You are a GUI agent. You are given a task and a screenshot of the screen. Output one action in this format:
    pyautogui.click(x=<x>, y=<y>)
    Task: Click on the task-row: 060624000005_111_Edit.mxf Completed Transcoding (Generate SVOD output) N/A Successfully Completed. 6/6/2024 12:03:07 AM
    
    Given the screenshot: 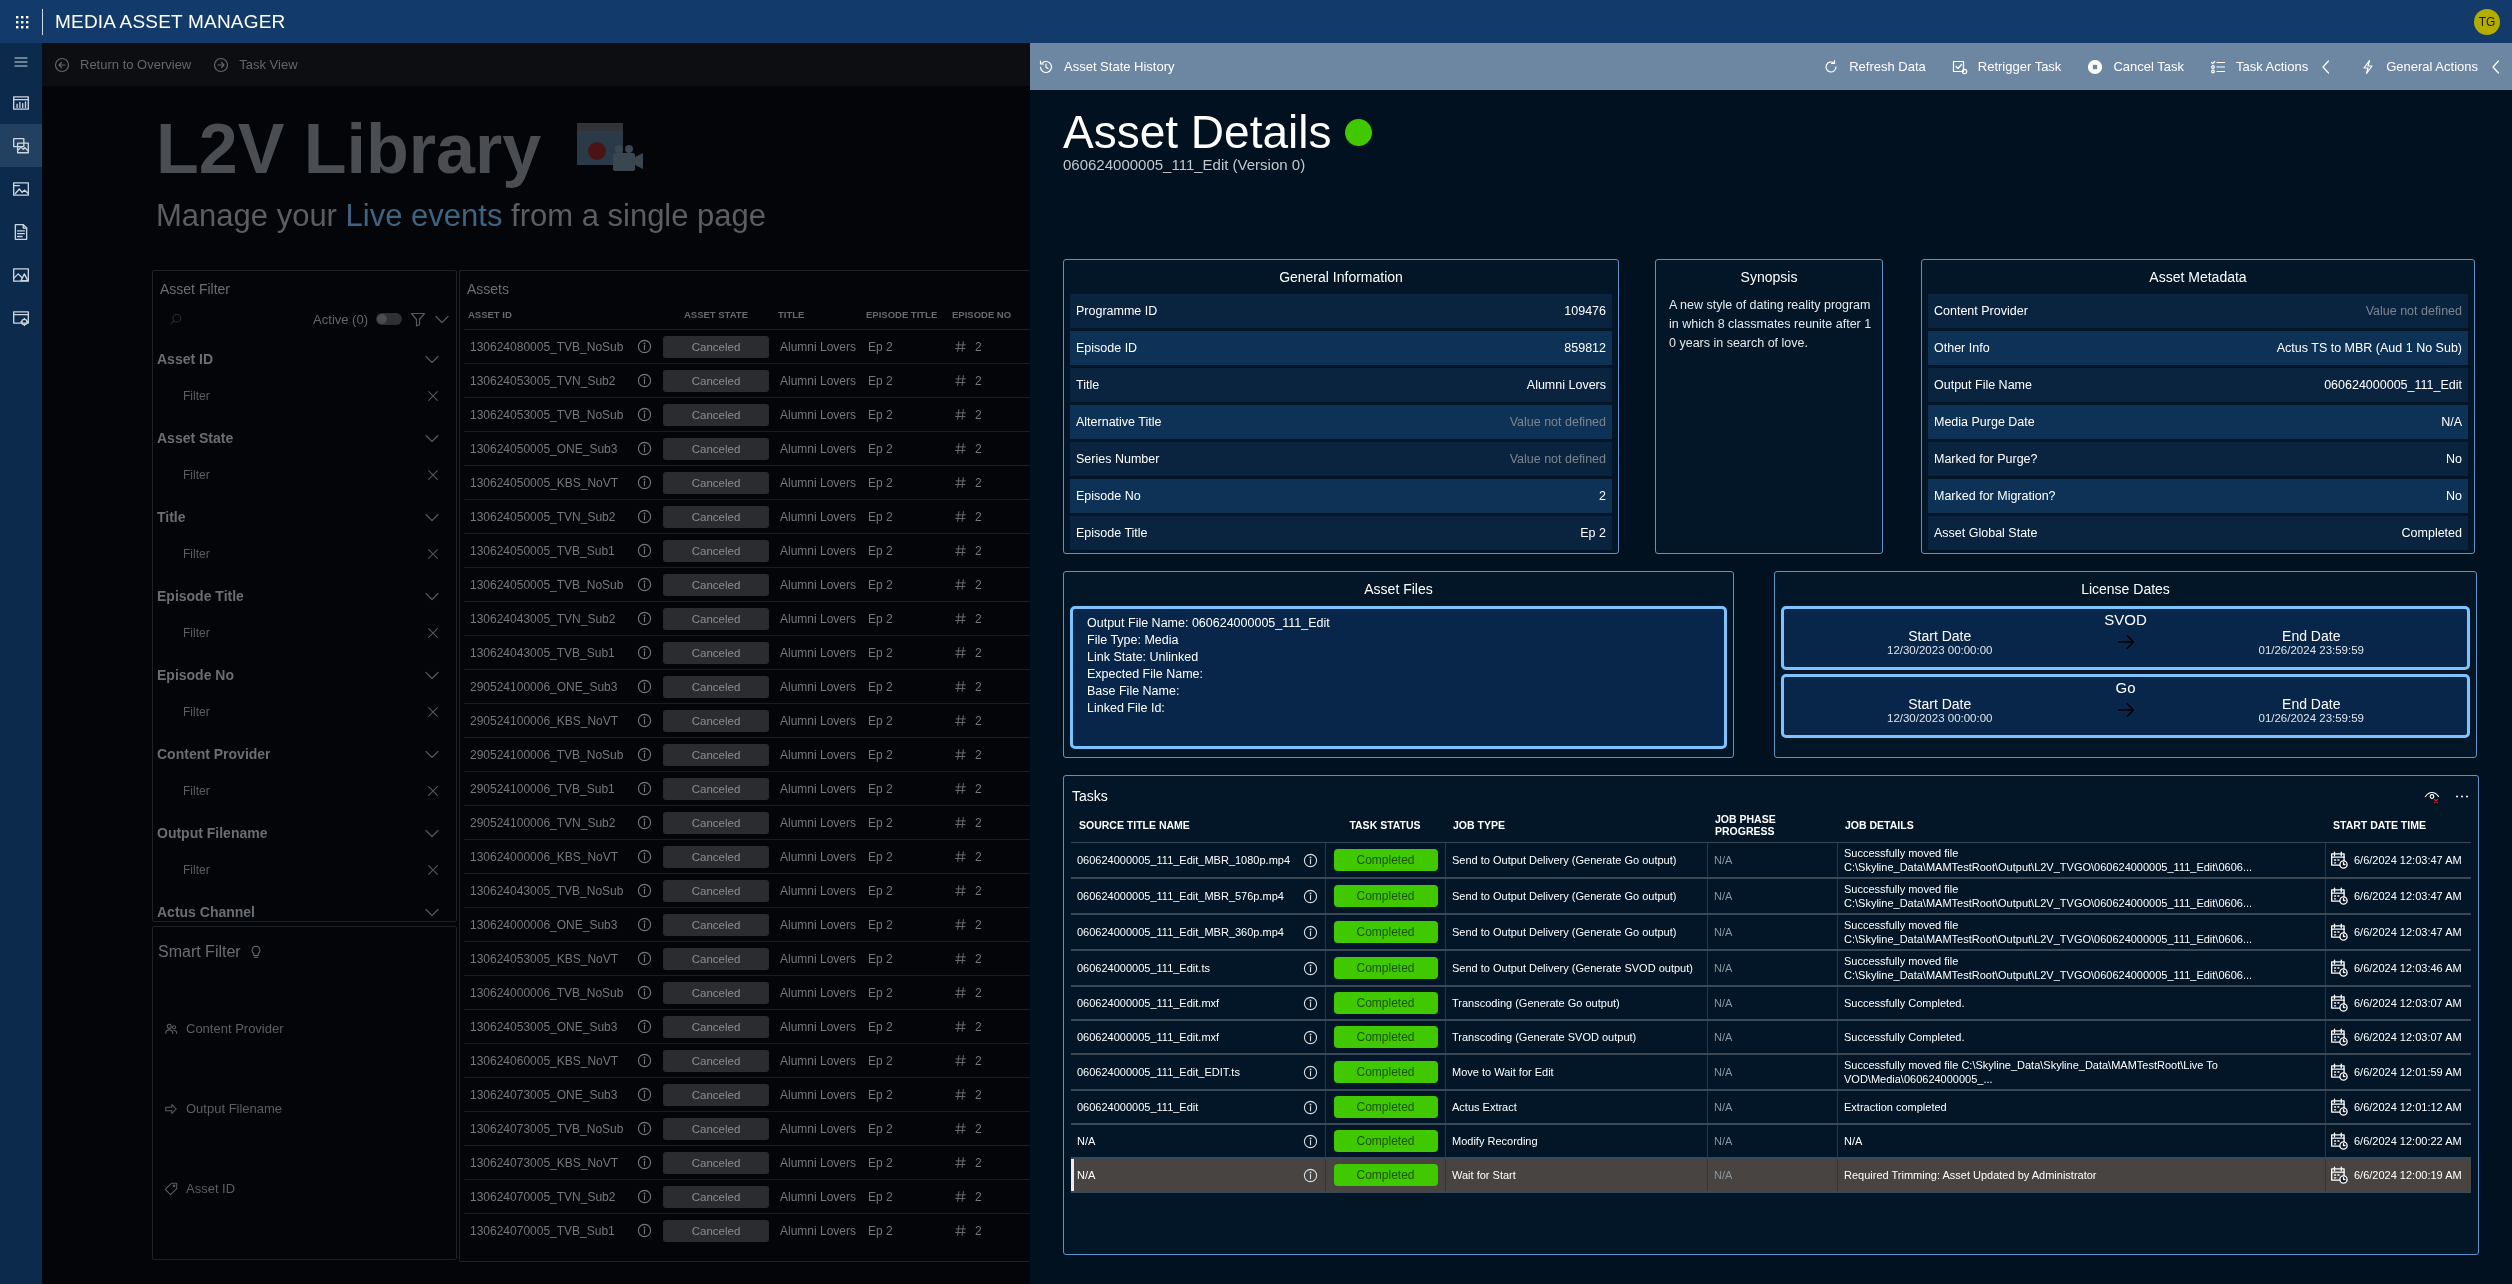 What is the action you would take?
    pyautogui.click(x=1771, y=1038)
    